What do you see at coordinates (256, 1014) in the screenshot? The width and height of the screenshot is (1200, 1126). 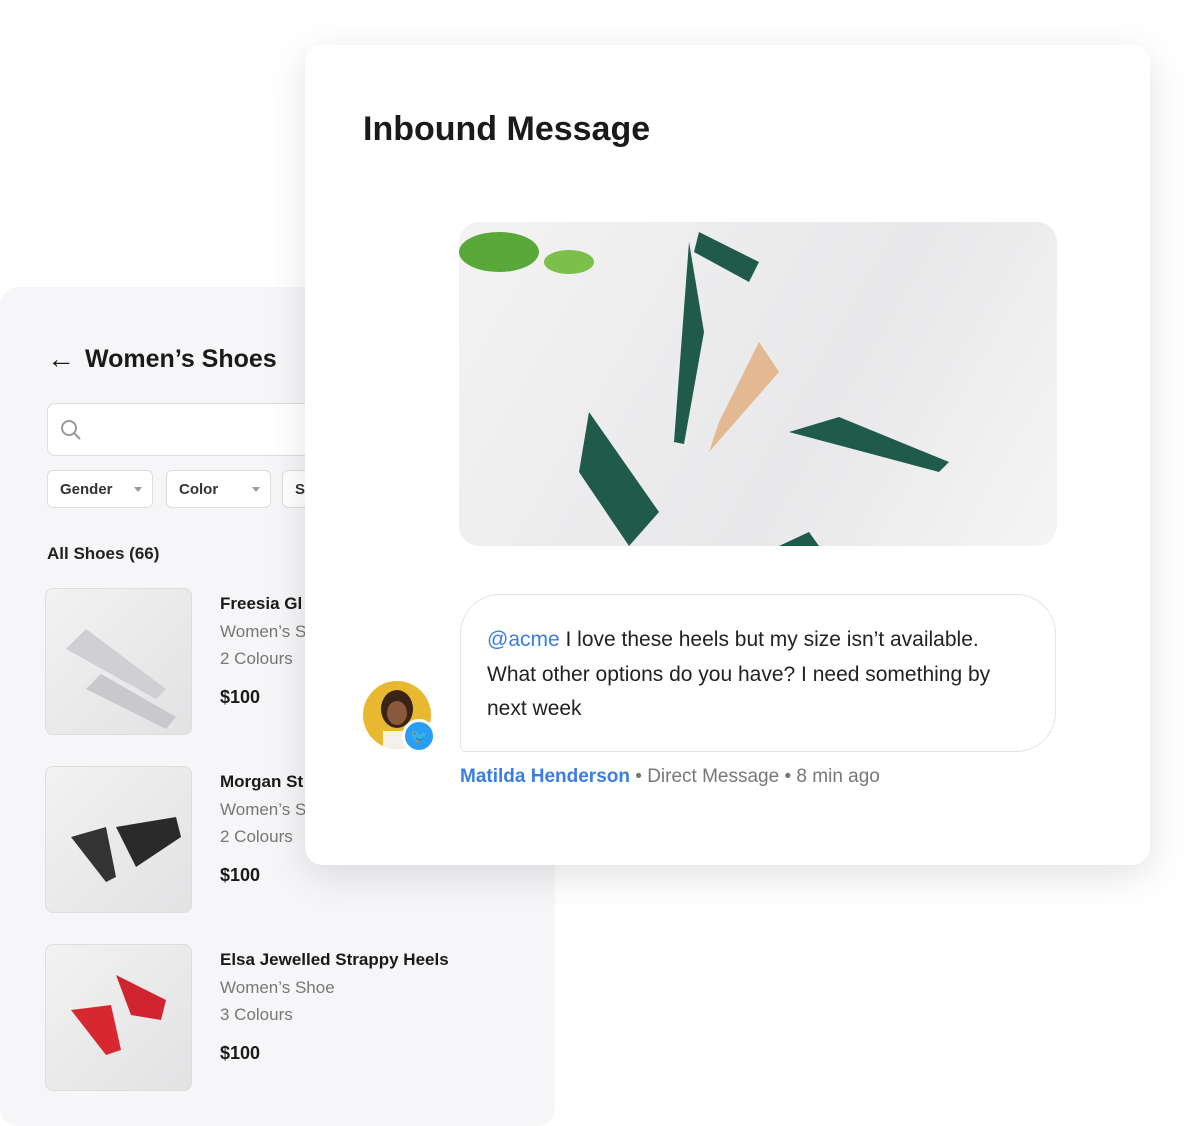 I see `product-colours: 3 Colours` at bounding box center [256, 1014].